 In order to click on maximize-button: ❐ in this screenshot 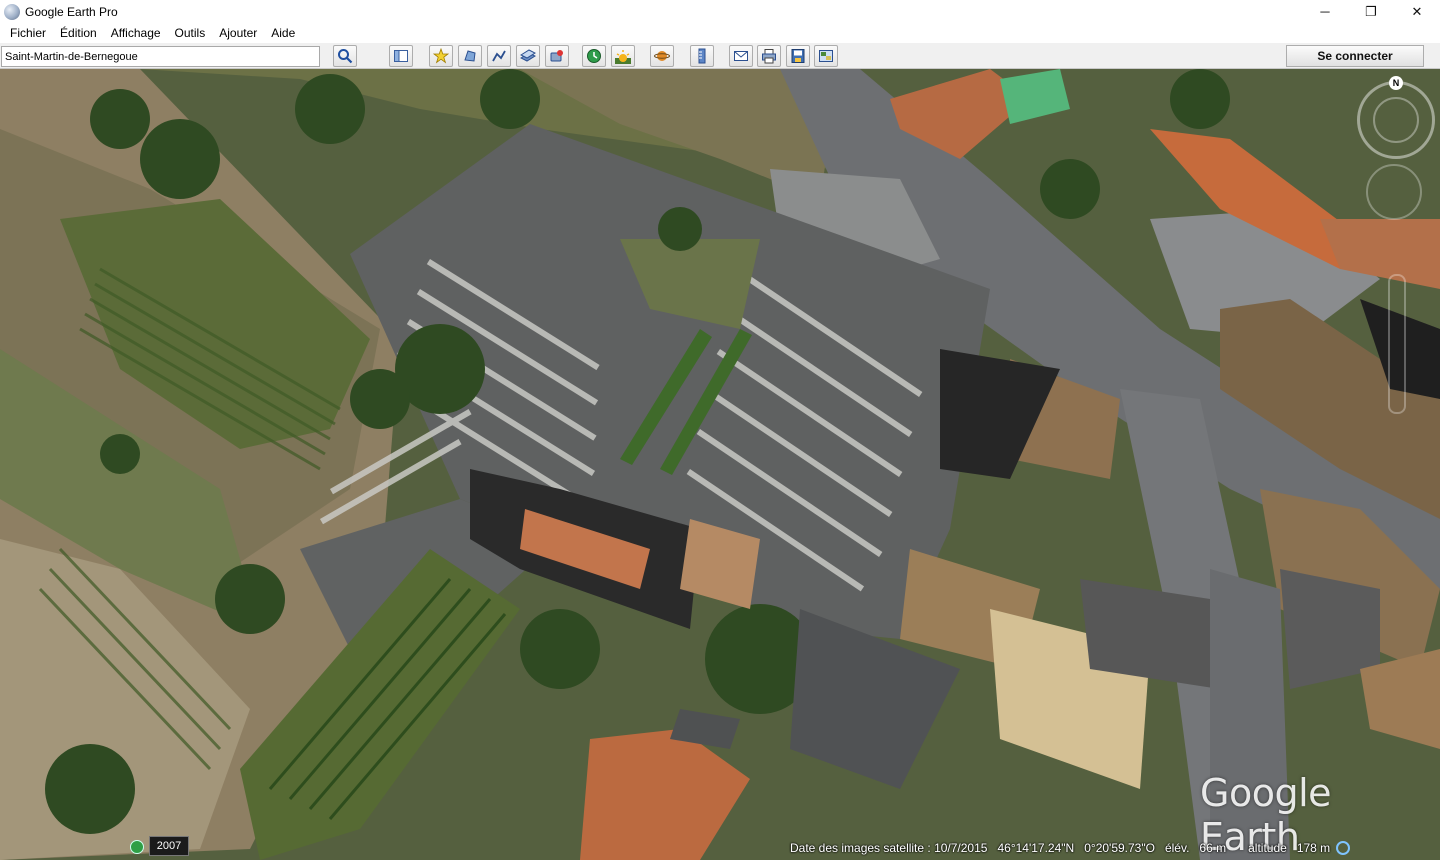, I will do `click(1371, 11)`.